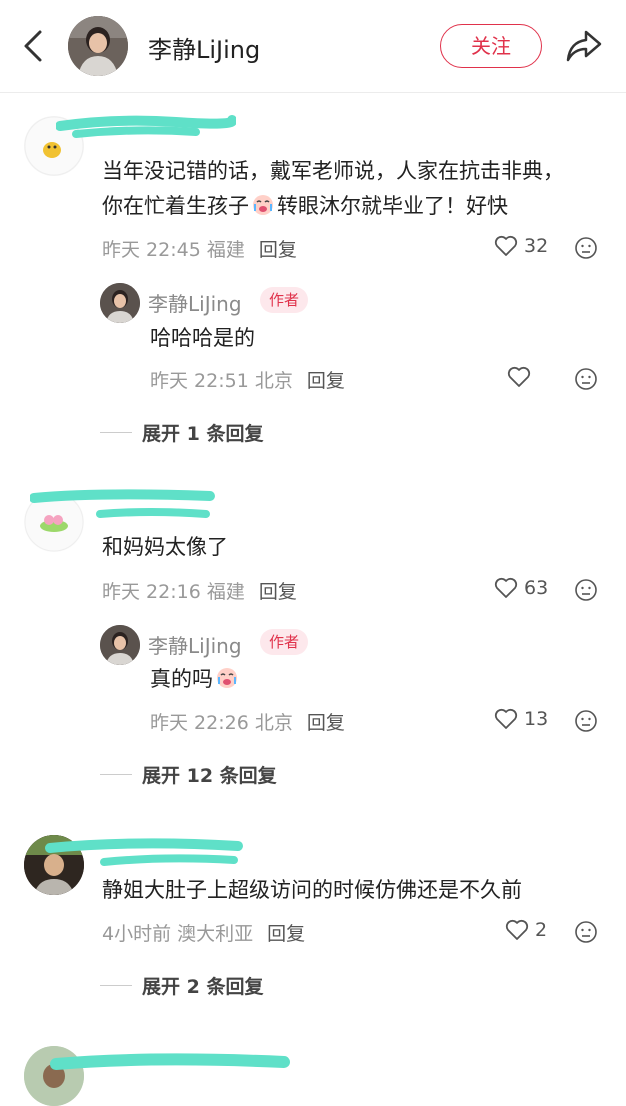  I want to click on like-count: 63, so click(536, 588).